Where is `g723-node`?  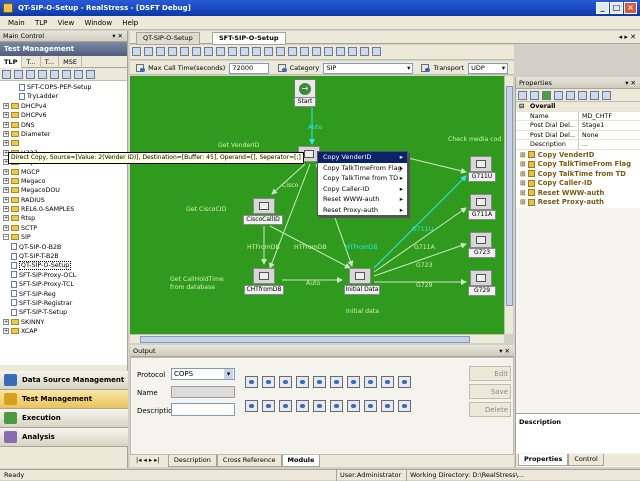
g723-node is located at coordinates (481, 240).